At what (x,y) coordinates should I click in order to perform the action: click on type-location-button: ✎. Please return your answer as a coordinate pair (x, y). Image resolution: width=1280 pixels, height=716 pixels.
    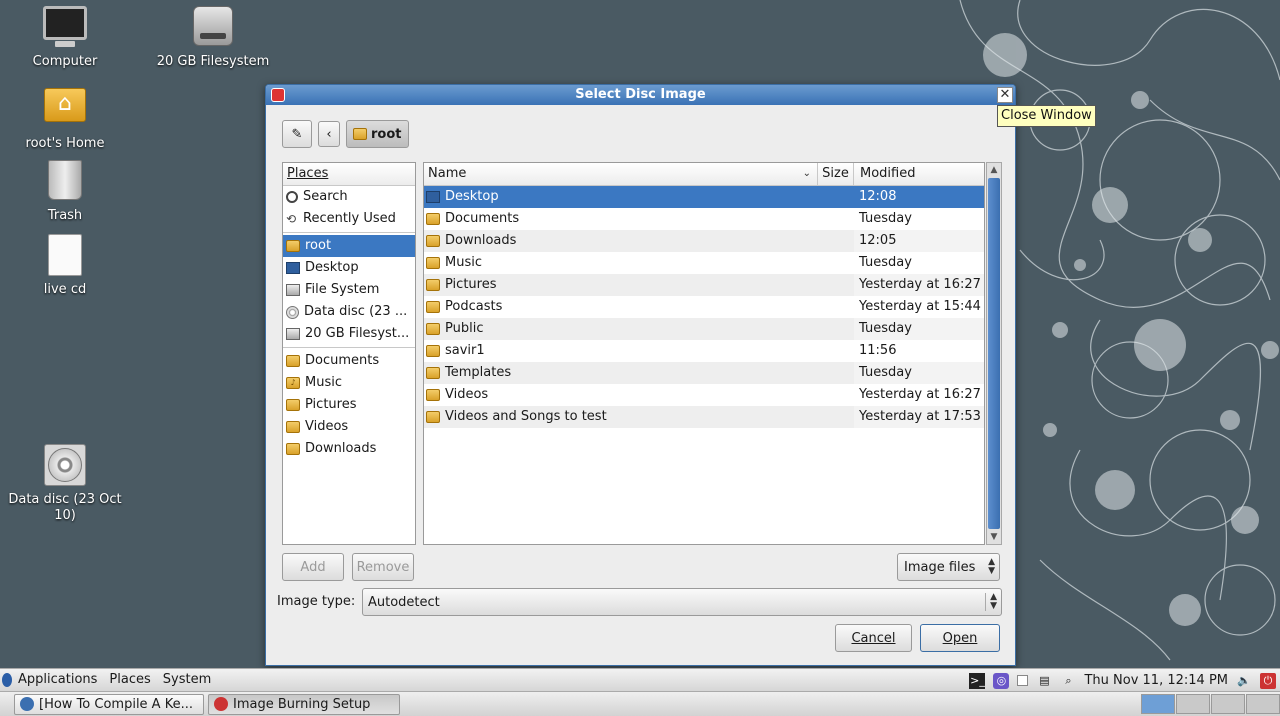
    Looking at the image, I should click on (297, 134).